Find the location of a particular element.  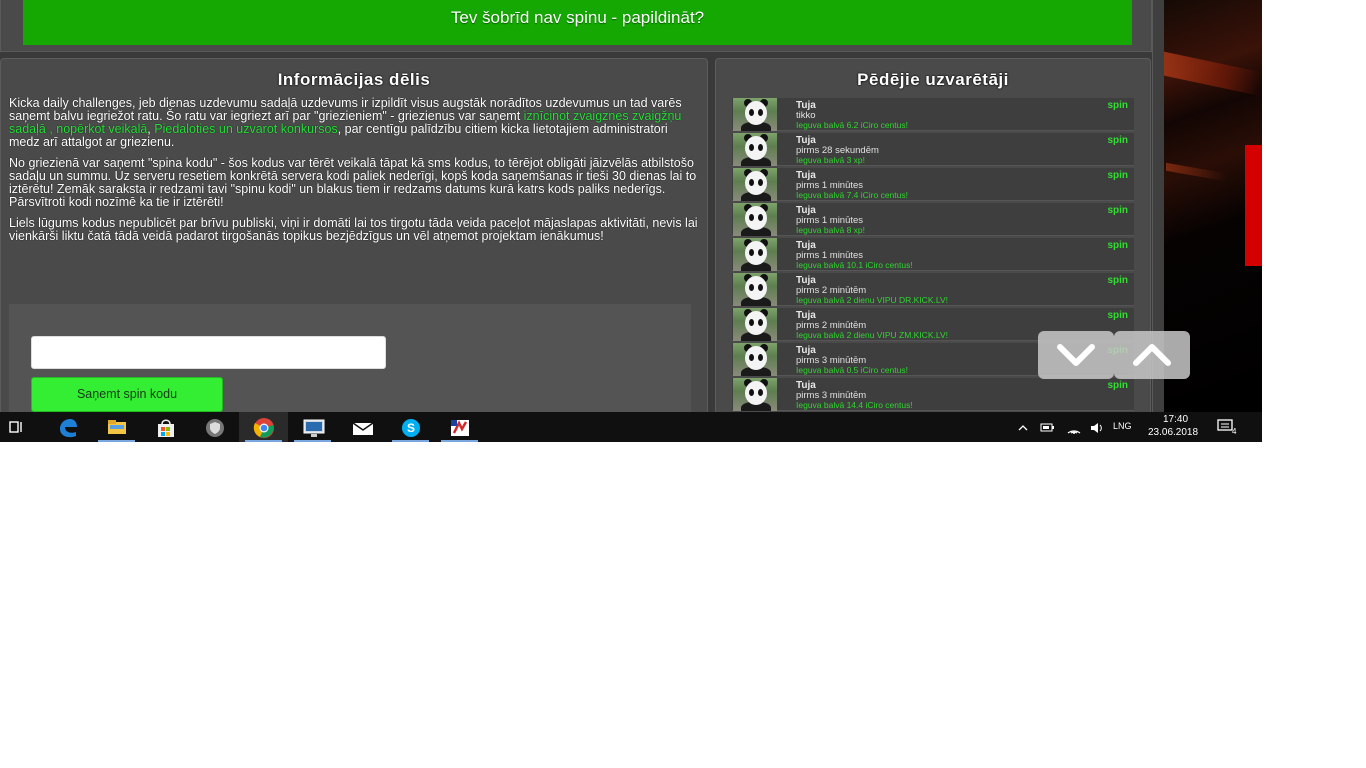

top-panel: Tev šobrīd nav spinu - papildināt? is located at coordinates (576, 26).